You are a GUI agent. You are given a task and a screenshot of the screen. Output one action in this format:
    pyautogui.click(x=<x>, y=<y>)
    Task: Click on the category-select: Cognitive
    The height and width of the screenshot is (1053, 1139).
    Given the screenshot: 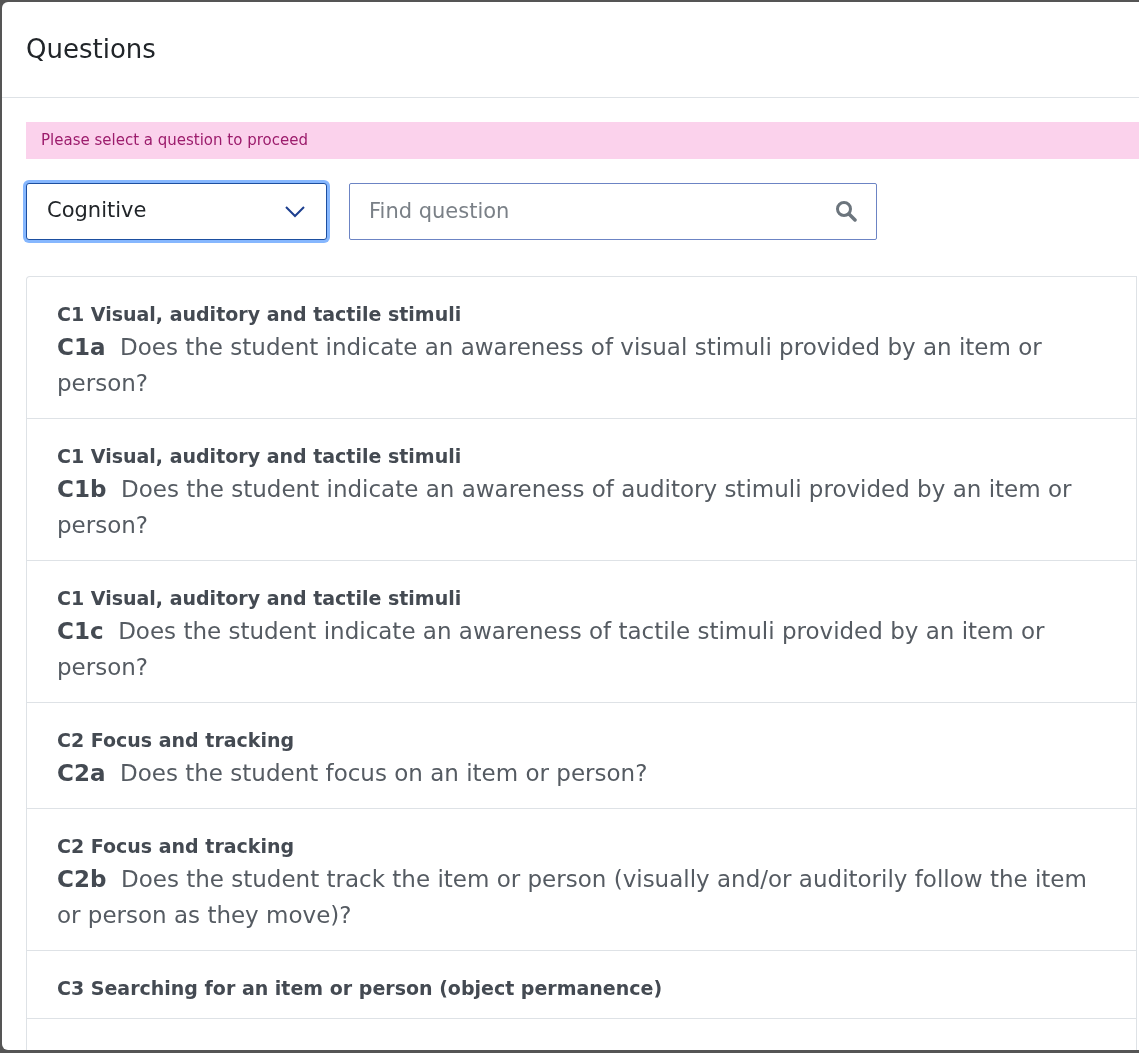 What is the action you would take?
    pyautogui.click(x=176, y=211)
    